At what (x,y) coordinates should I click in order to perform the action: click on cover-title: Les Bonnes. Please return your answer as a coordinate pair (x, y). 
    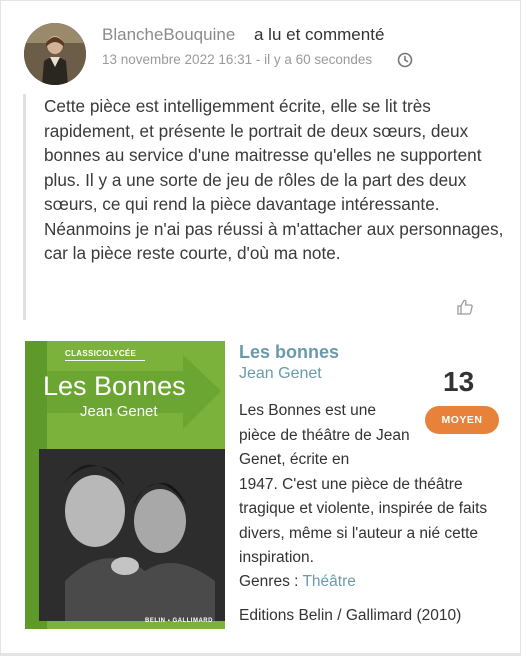
    Looking at the image, I should click on (114, 386).